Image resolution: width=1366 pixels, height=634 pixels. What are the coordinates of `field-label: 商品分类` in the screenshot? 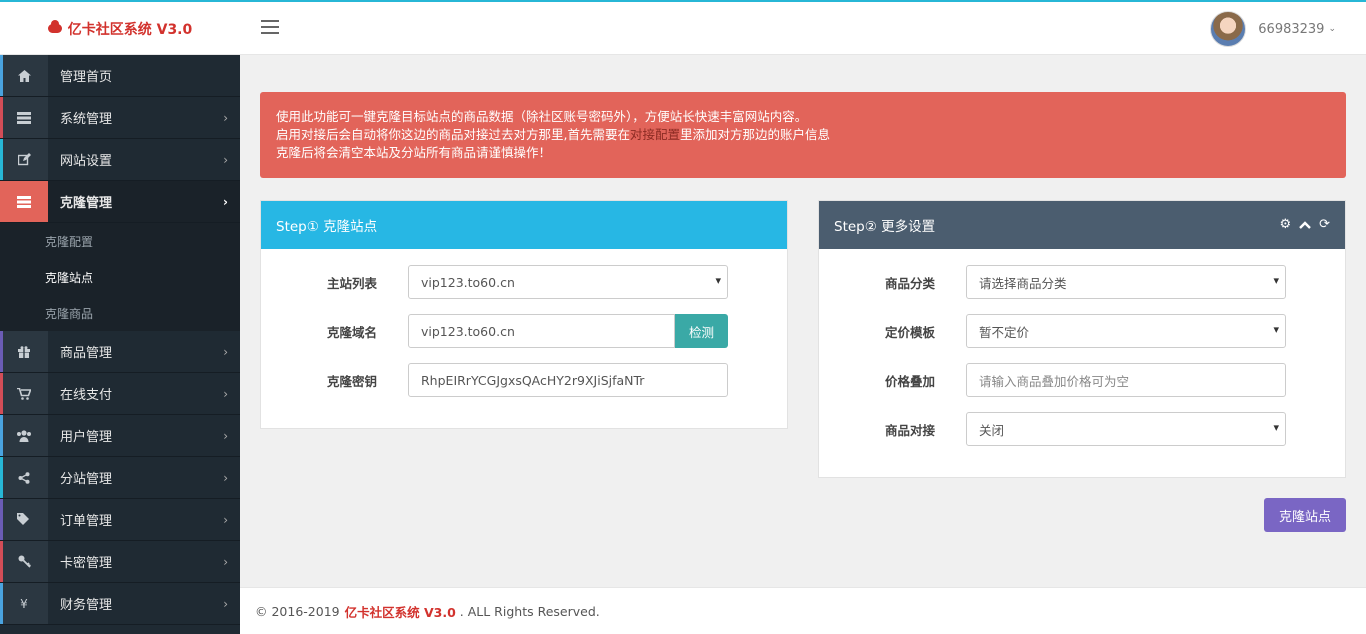 It's located at (909, 283).